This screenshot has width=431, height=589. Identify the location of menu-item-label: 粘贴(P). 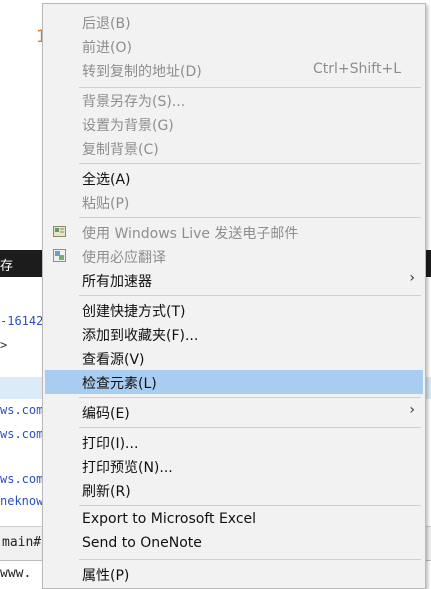
(106, 204).